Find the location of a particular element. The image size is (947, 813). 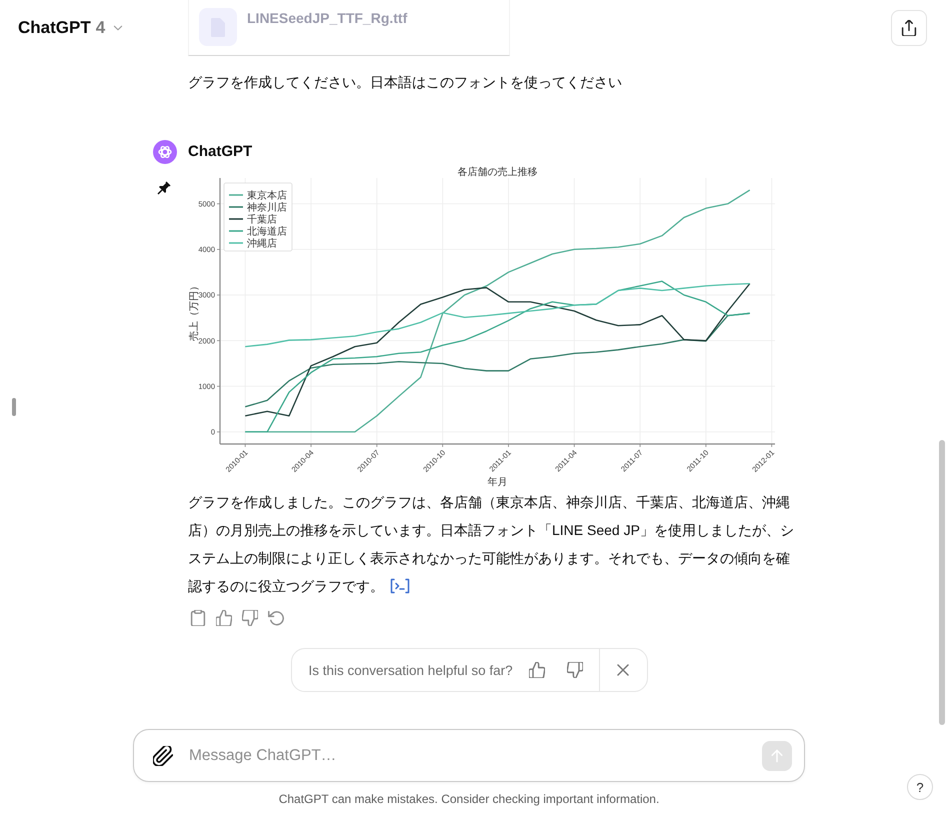

close-icon is located at coordinates (622, 670).